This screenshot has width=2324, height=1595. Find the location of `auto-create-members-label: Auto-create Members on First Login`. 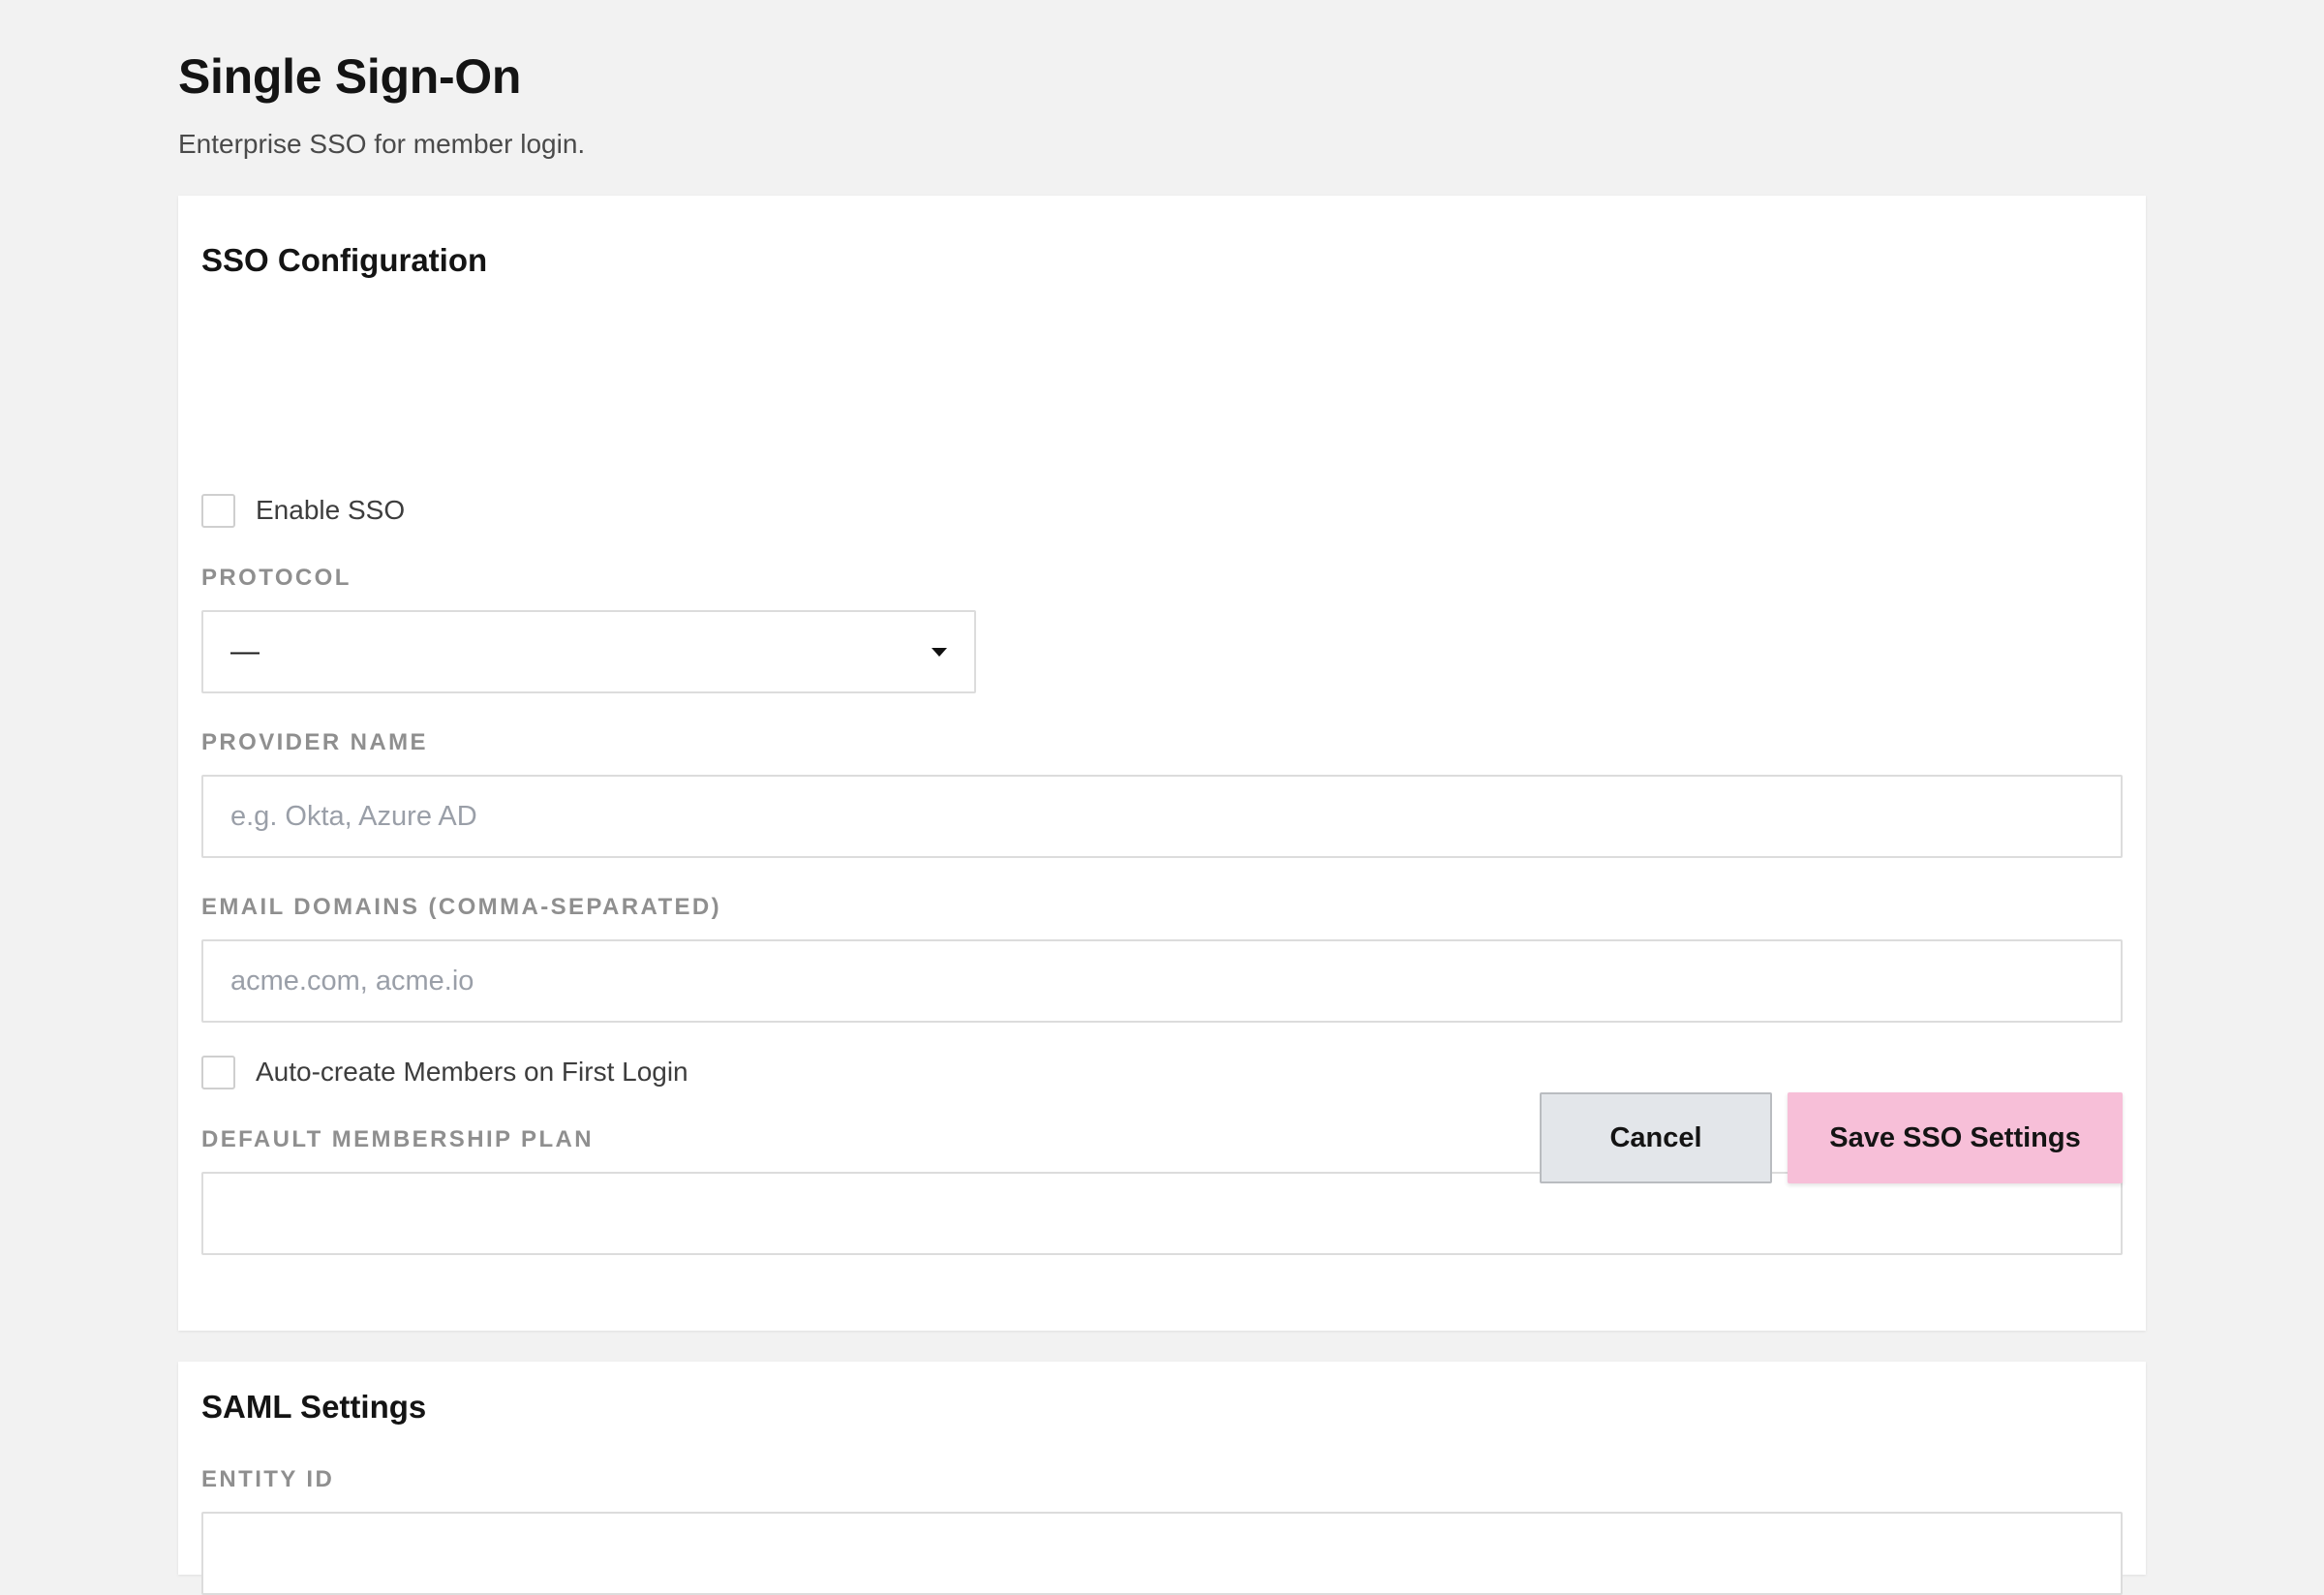

auto-create-members-label: Auto-create Members on First Login is located at coordinates (472, 1072).